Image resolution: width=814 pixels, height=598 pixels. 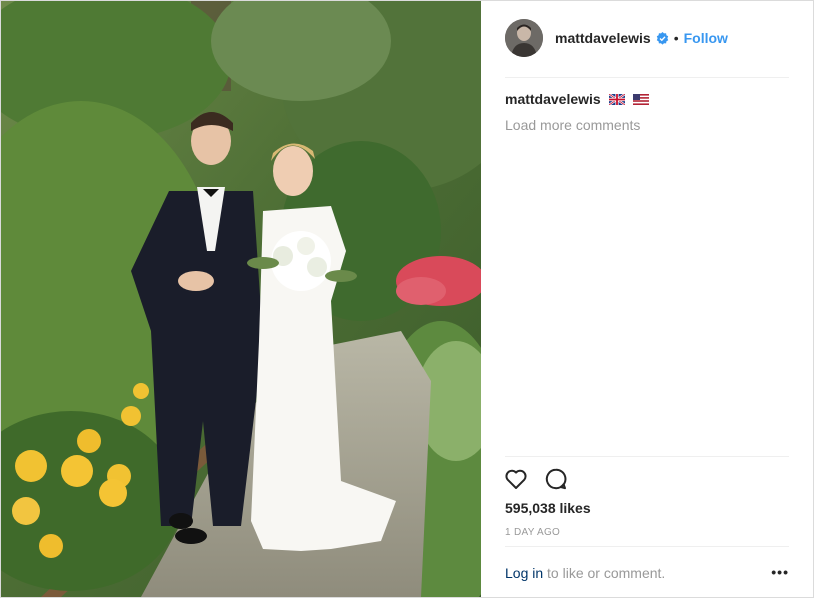 I want to click on verified-badge-icon, so click(x=662, y=38).